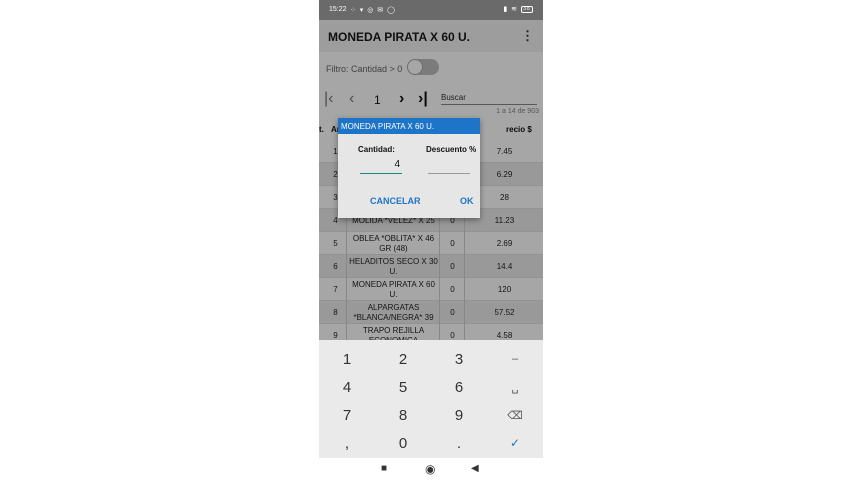 This screenshot has height=484, width=862. I want to click on space-key-icon: ␣, so click(515, 387).